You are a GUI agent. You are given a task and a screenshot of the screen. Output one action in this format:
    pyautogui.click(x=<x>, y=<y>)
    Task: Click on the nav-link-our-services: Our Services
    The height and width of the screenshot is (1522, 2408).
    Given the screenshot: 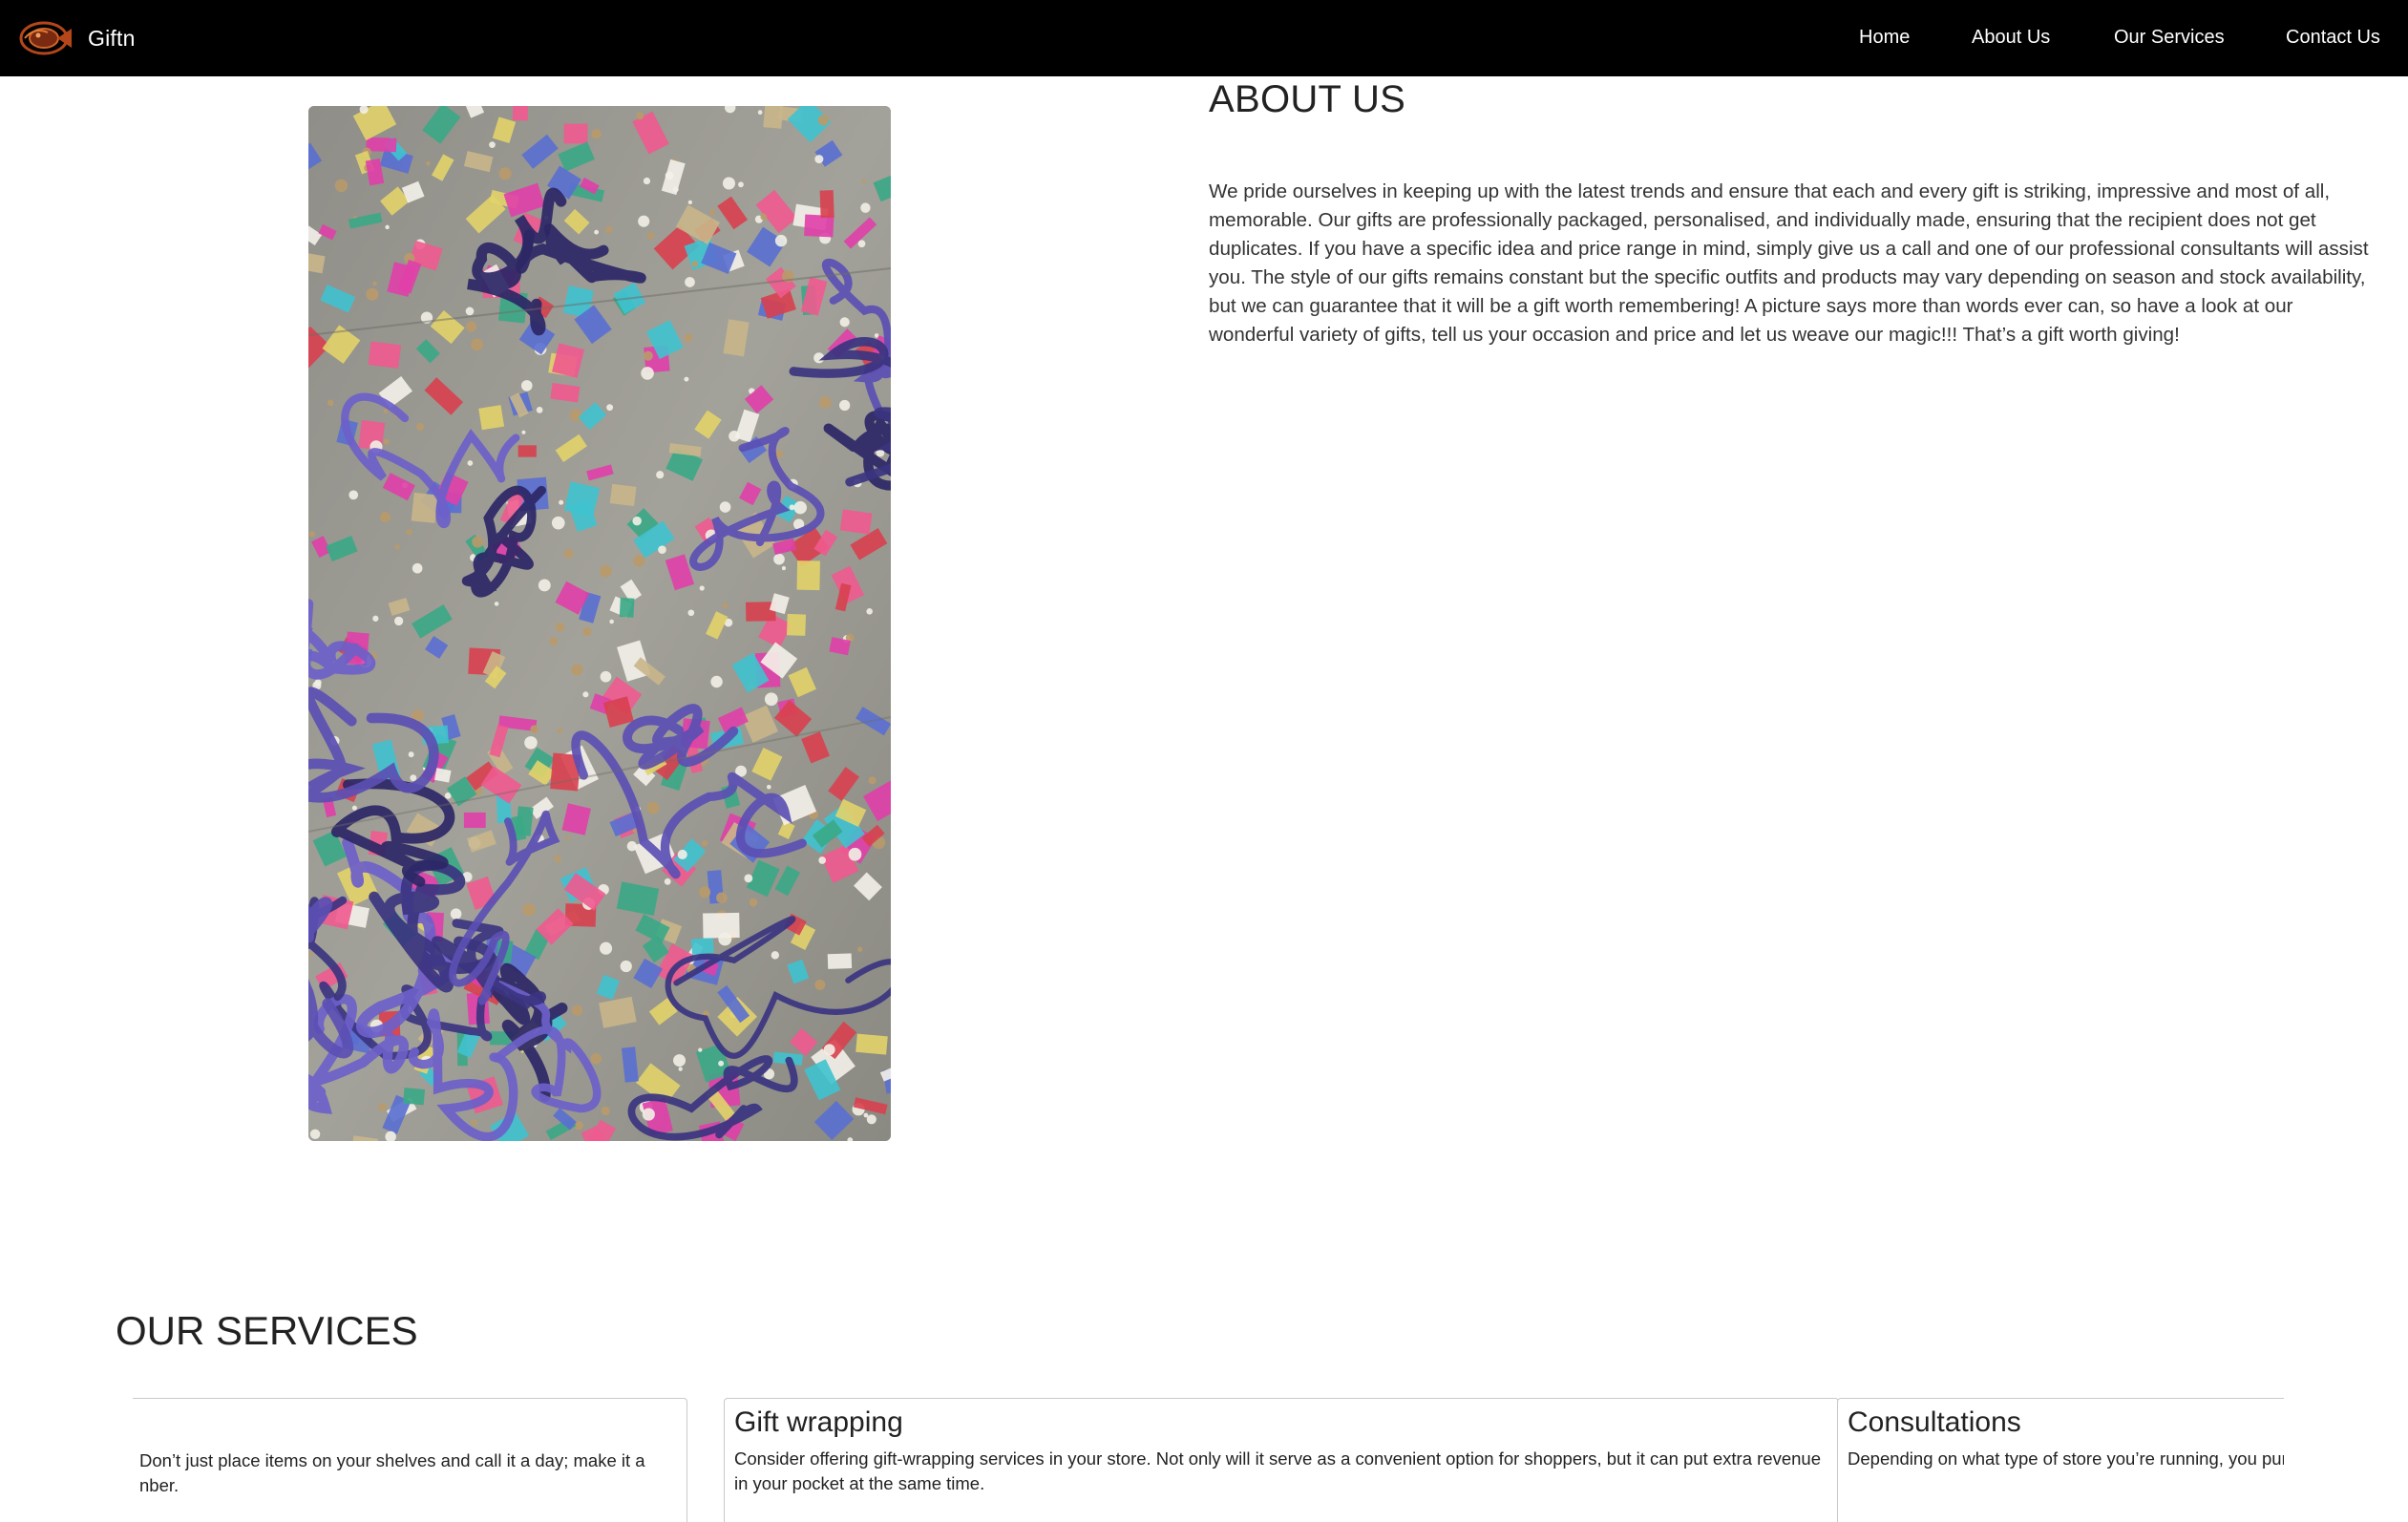 What is the action you would take?
    pyautogui.click(x=2169, y=38)
    